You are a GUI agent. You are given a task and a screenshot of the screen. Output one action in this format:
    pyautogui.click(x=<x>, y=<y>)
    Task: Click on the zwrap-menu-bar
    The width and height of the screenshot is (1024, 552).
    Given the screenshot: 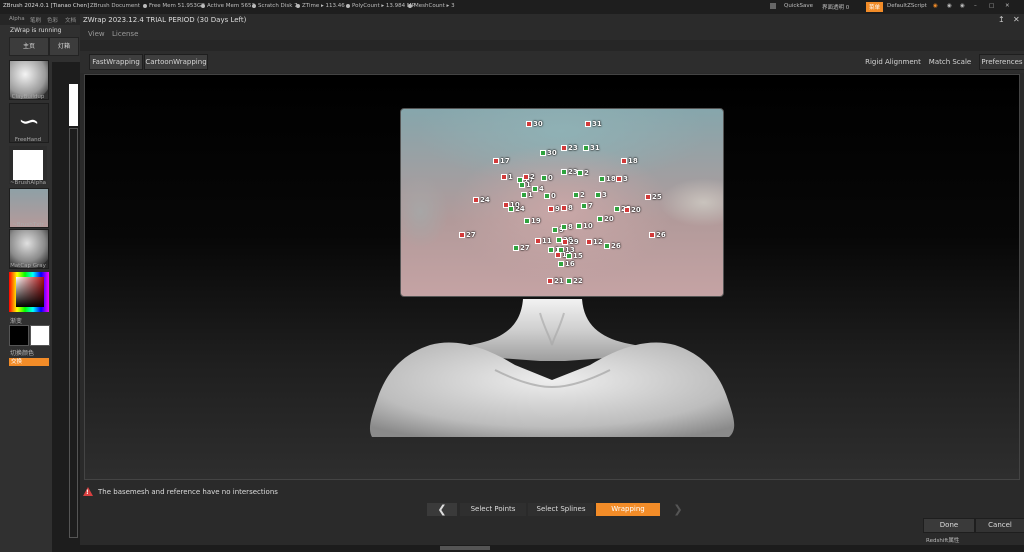 What is the action you would take?
    pyautogui.click(x=552, y=33)
    